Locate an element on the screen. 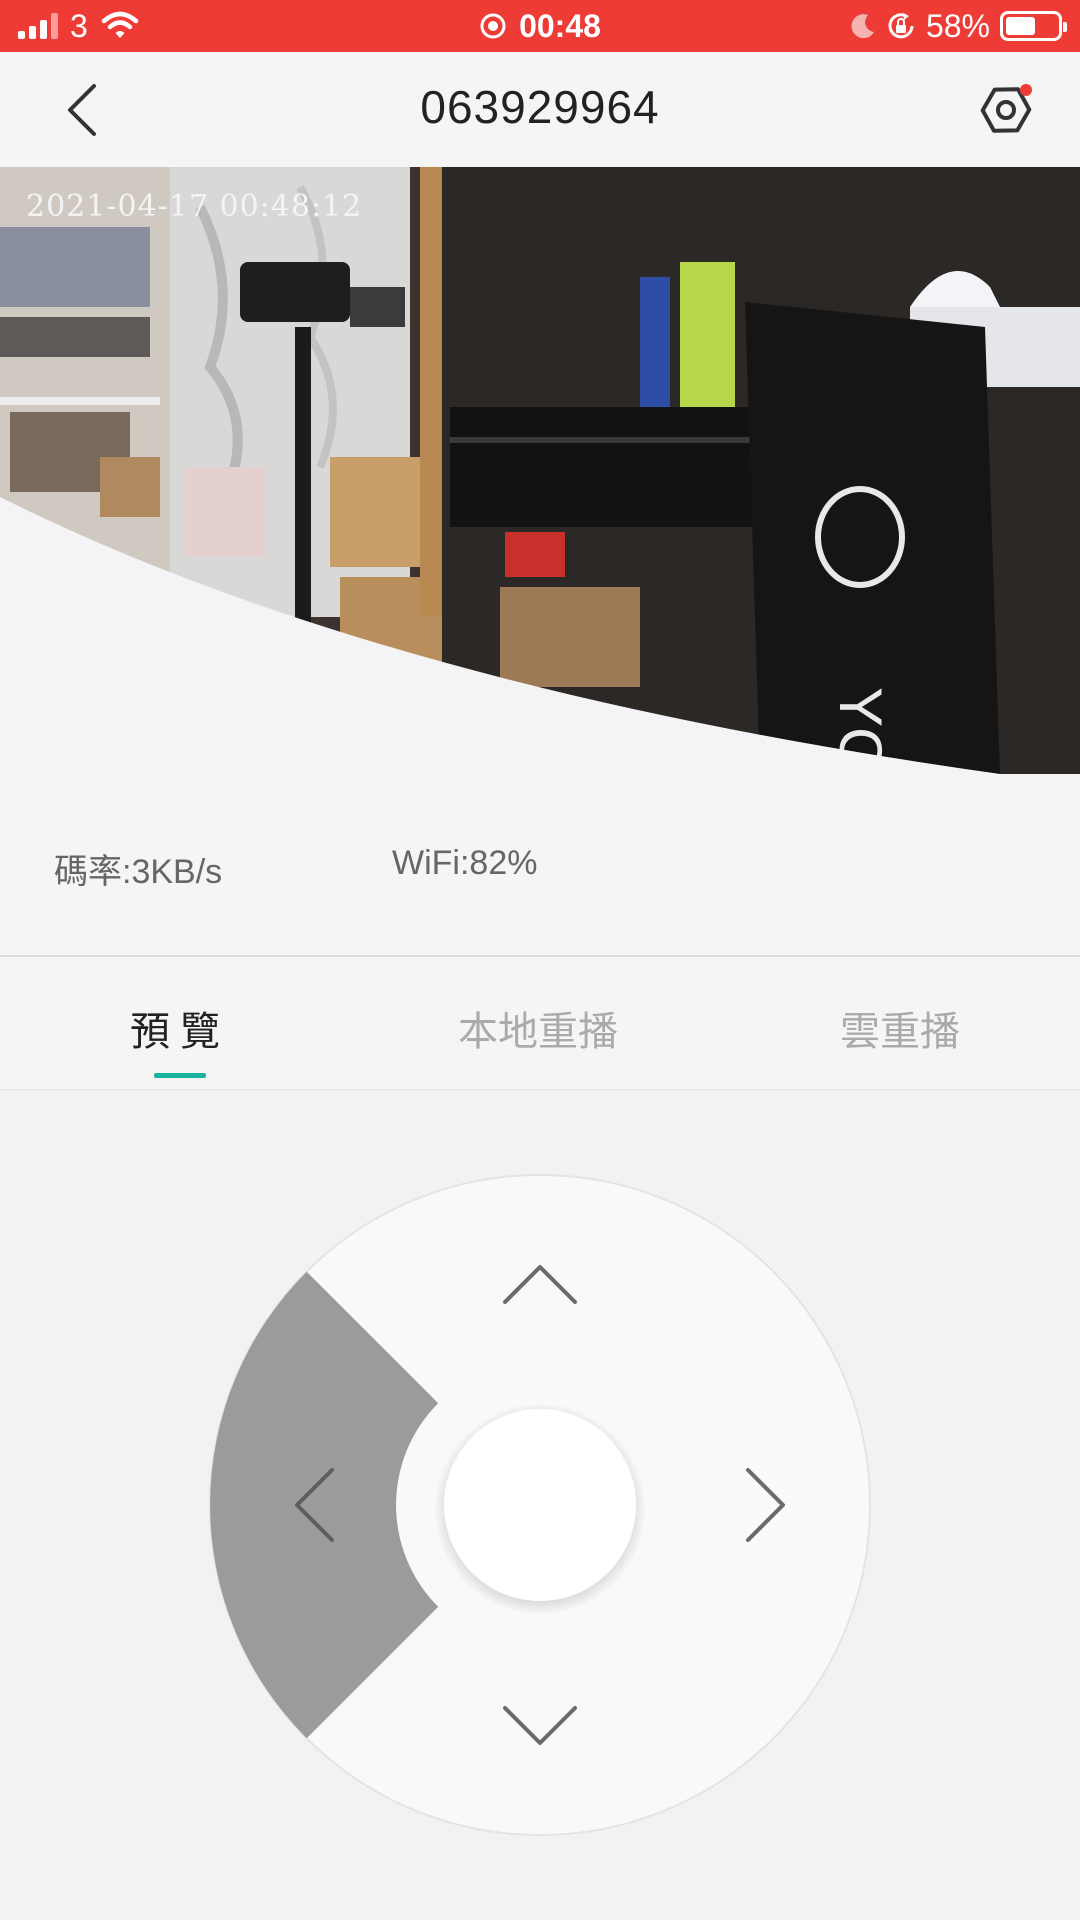 The height and width of the screenshot is (1920, 1080). tab-bar: 預覽 本地重播 雲重播 is located at coordinates (540, 1023).